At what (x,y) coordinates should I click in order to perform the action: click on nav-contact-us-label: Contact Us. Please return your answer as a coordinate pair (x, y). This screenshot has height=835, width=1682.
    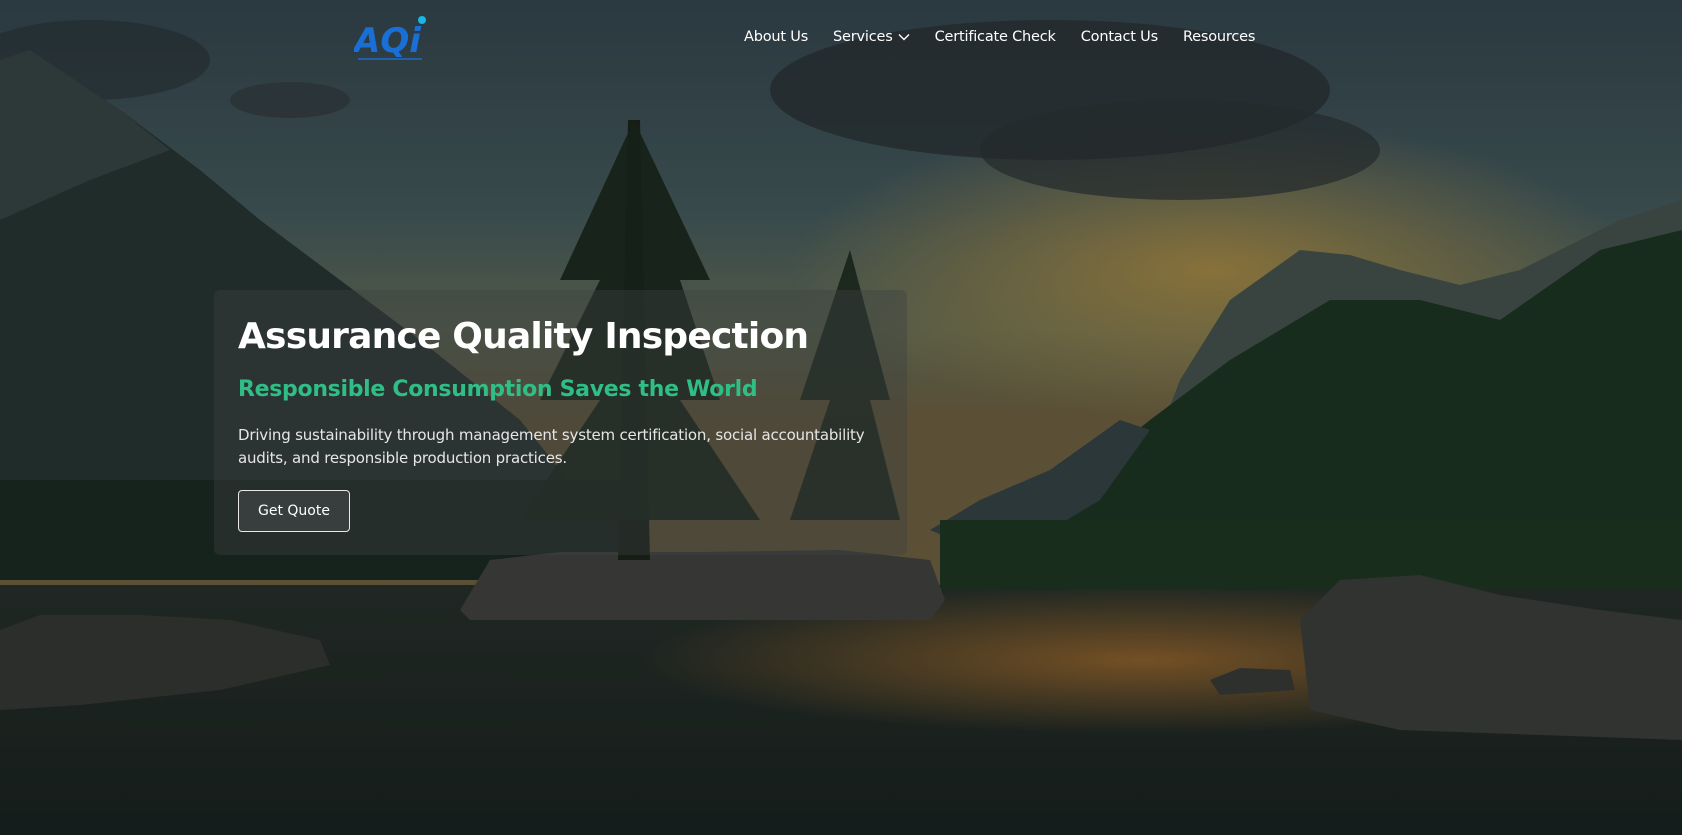
    Looking at the image, I should click on (1119, 37).